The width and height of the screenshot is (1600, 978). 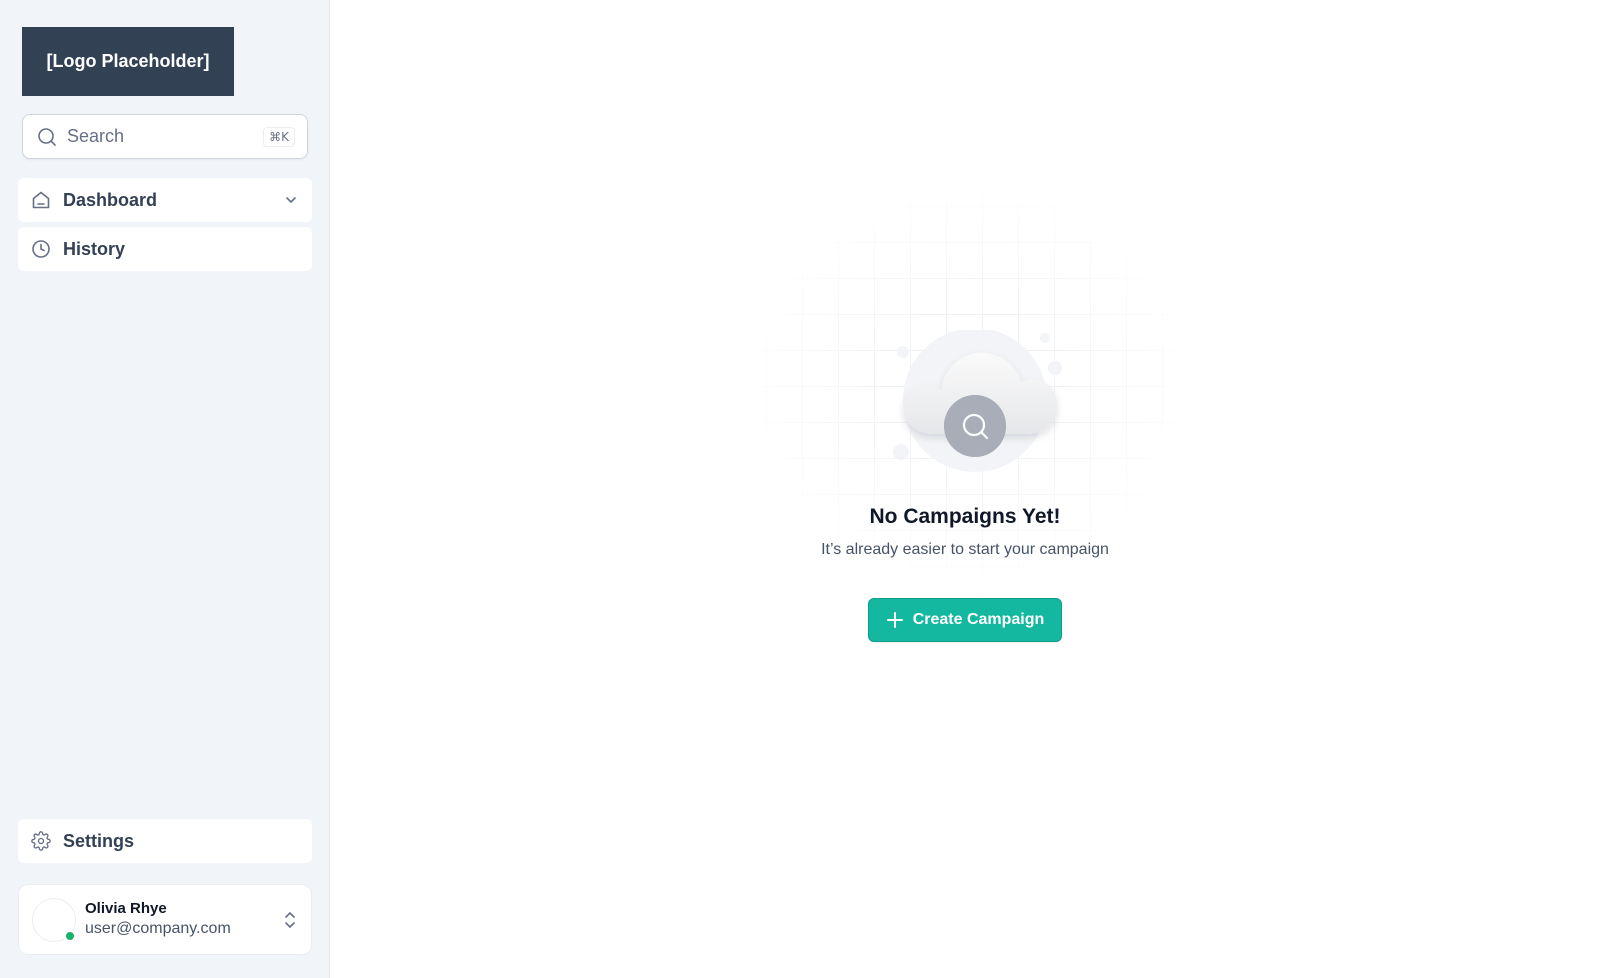 I want to click on sidebar-item-label: Settings, so click(x=99, y=840).